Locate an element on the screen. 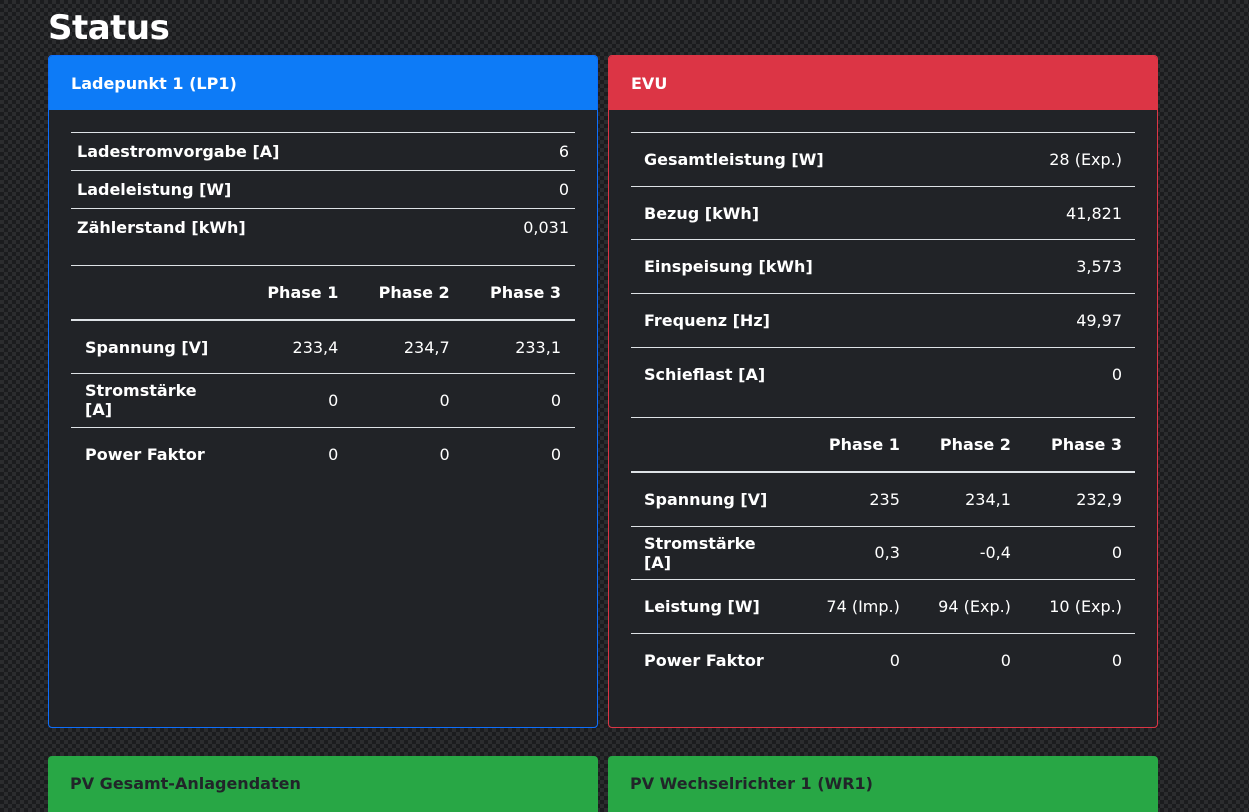  table-row: Spannung [V] 235 234,1 232,9 is located at coordinates (883, 499).